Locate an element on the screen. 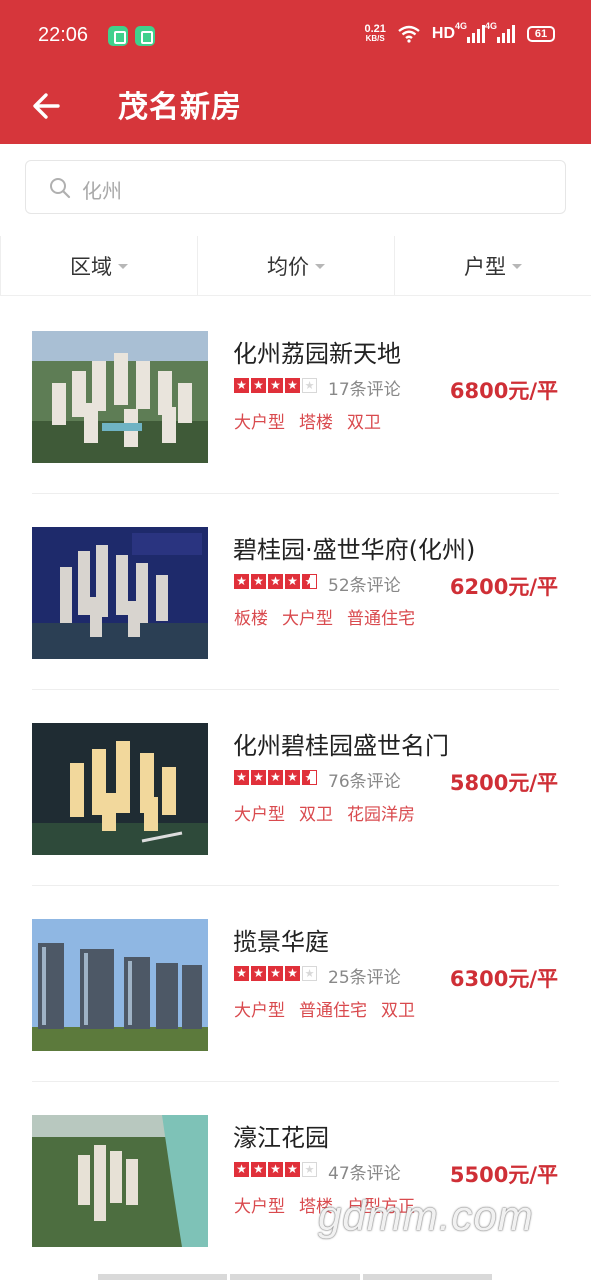 Image resolution: width=591 pixels, height=1280 pixels. review-count: 25条评论 is located at coordinates (364, 978).